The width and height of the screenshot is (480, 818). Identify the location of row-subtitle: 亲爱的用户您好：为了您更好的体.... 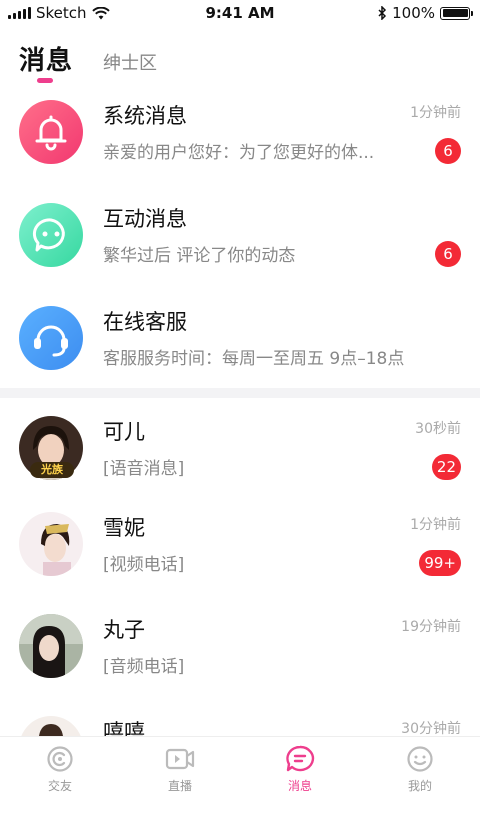
(239, 153).